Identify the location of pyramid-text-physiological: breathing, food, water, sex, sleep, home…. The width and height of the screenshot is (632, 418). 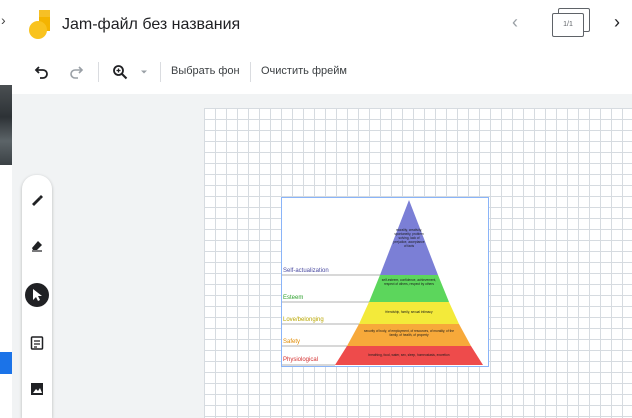
(409, 355).